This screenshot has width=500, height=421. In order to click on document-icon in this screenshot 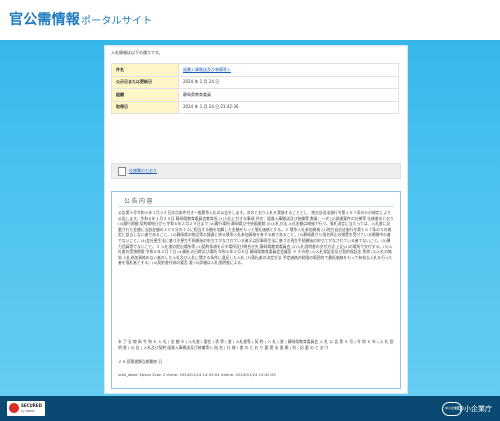, I will do `click(122, 171)`.